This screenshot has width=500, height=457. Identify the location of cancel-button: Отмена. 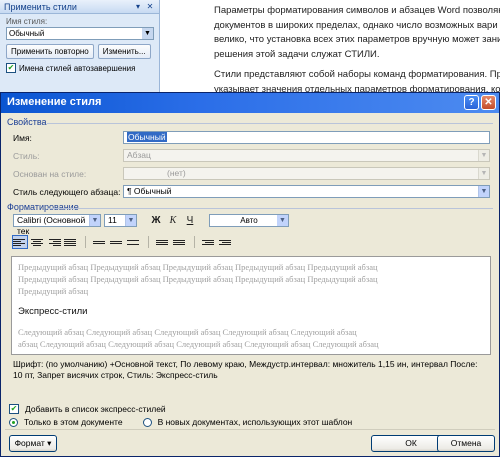
(466, 443).